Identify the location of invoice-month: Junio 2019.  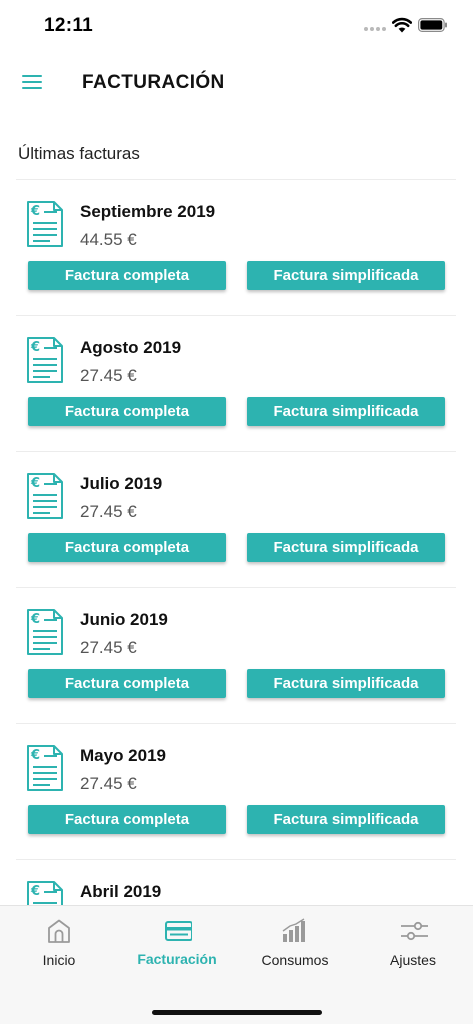
(124, 619).